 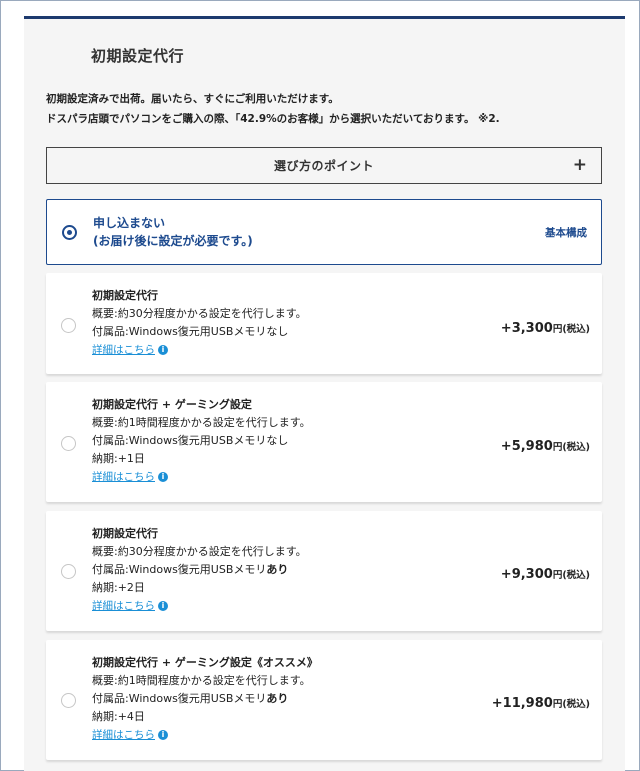 I want to click on option-no-service-line1: 申し込まない, so click(x=129, y=223).